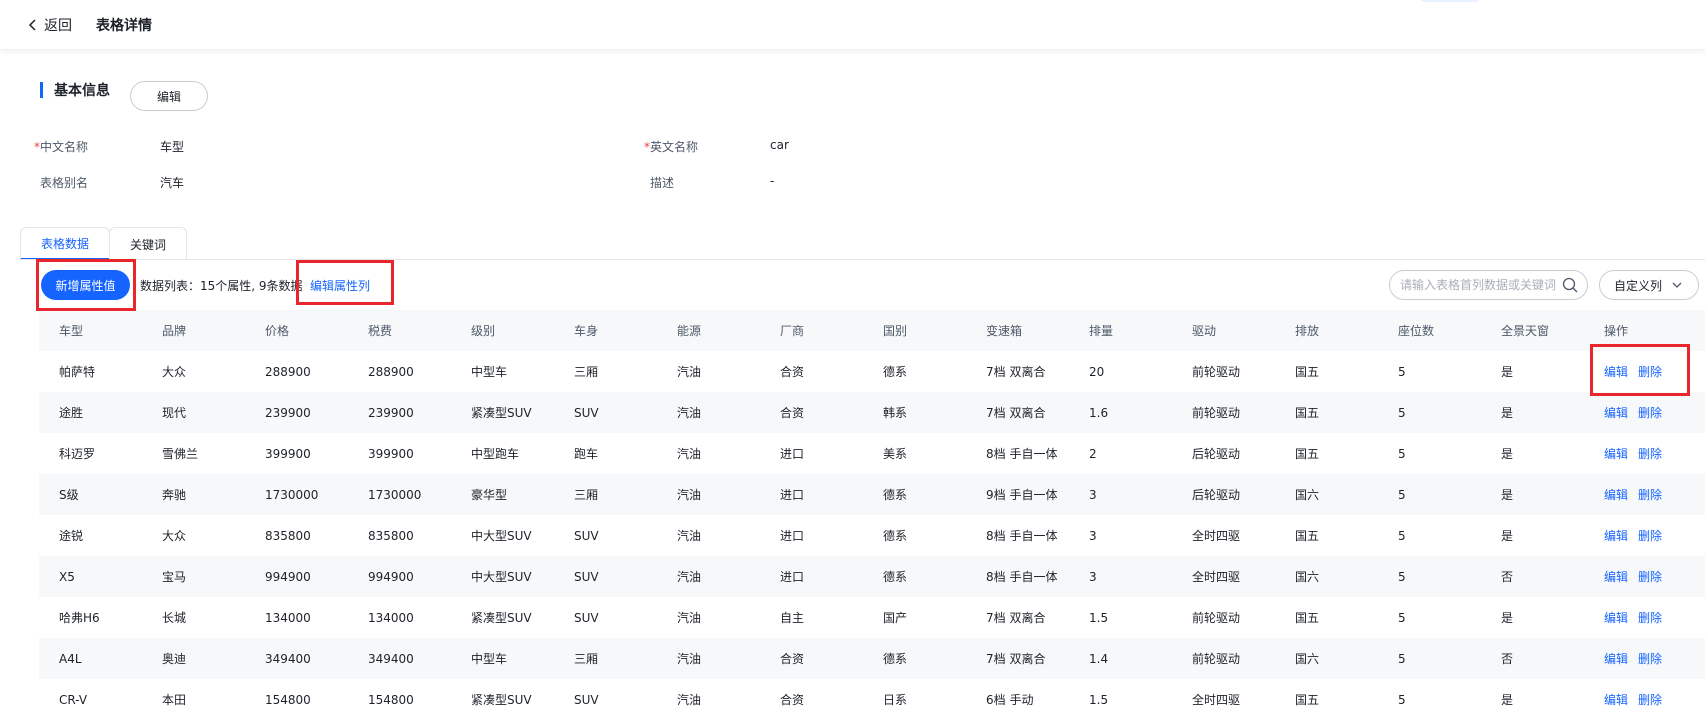 Image resolution: width=1705 pixels, height=723 pixels. I want to click on table-cell: 否, so click(1532, 658).